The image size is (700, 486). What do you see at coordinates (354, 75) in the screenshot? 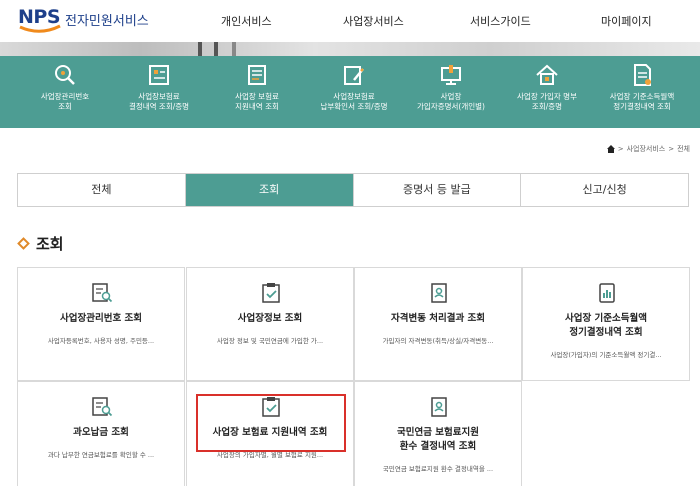
I see `edit-document-icon` at bounding box center [354, 75].